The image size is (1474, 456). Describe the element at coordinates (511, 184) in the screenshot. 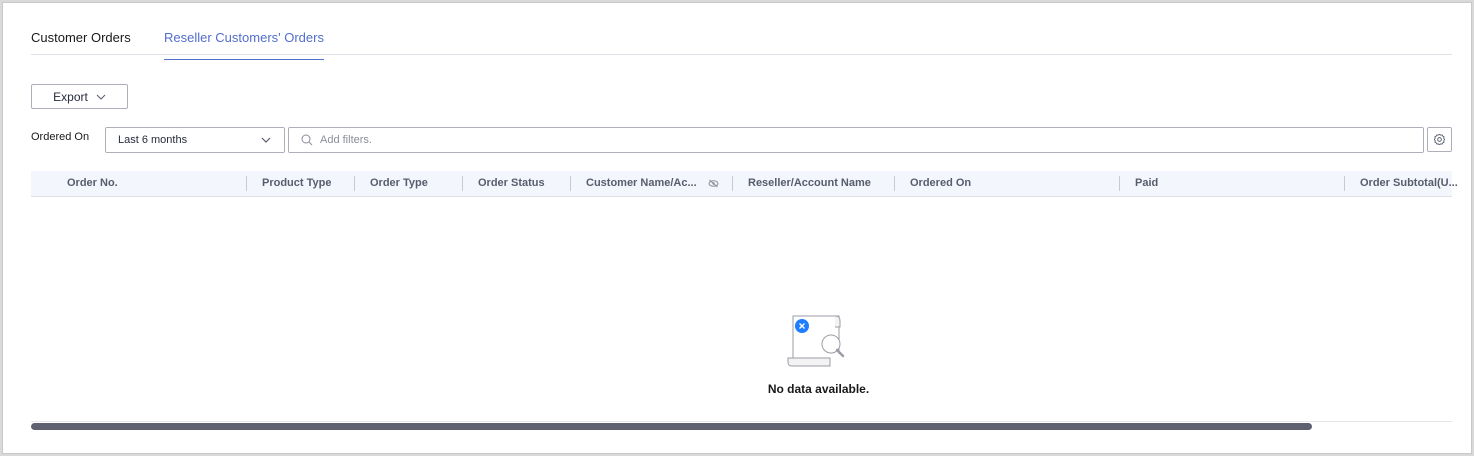

I see `column-order-status: Order Status` at that location.